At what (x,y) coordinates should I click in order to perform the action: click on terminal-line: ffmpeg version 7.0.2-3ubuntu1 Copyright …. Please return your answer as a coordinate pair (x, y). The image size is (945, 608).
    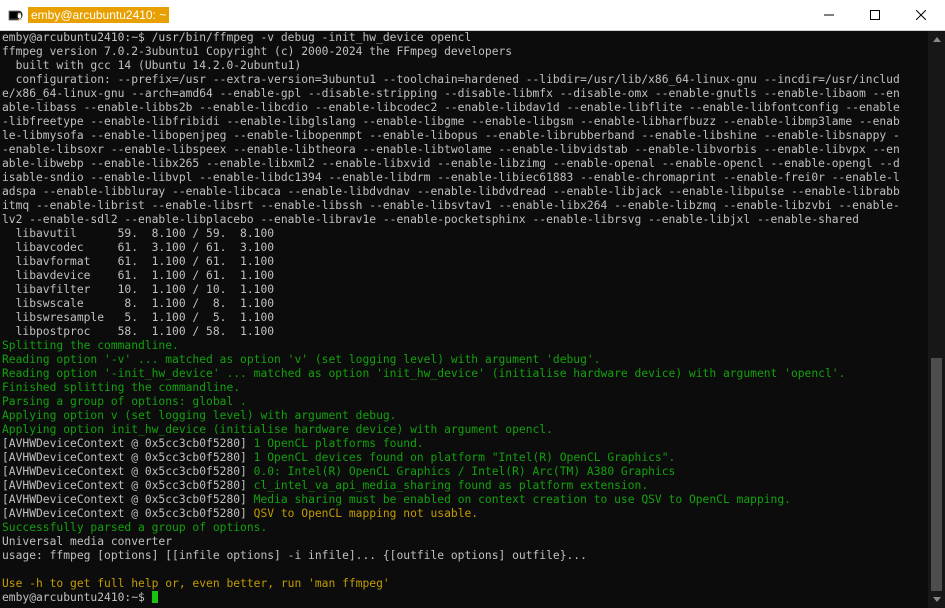
    Looking at the image, I should click on (257, 51).